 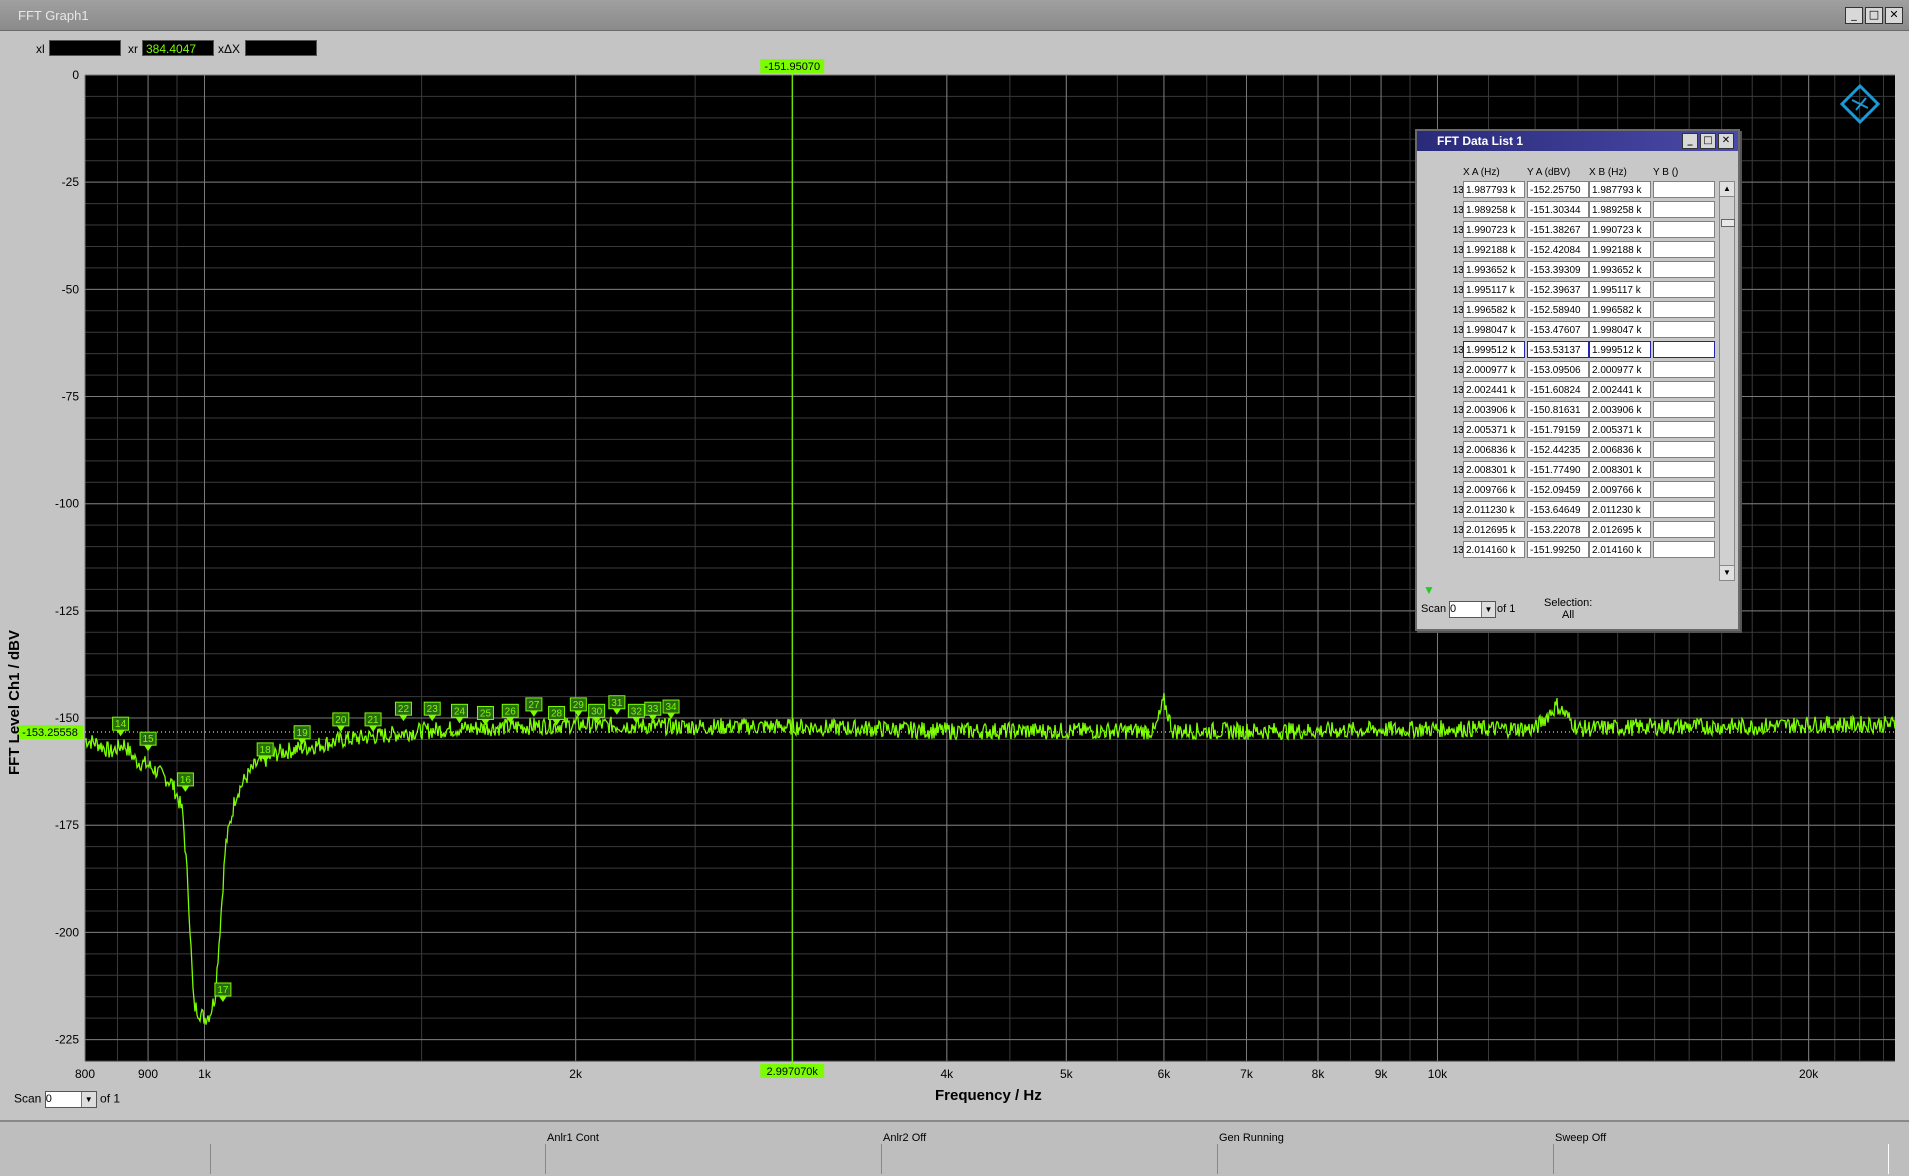 I want to click on cell-xa: 1.995117 k, so click(x=1494, y=289).